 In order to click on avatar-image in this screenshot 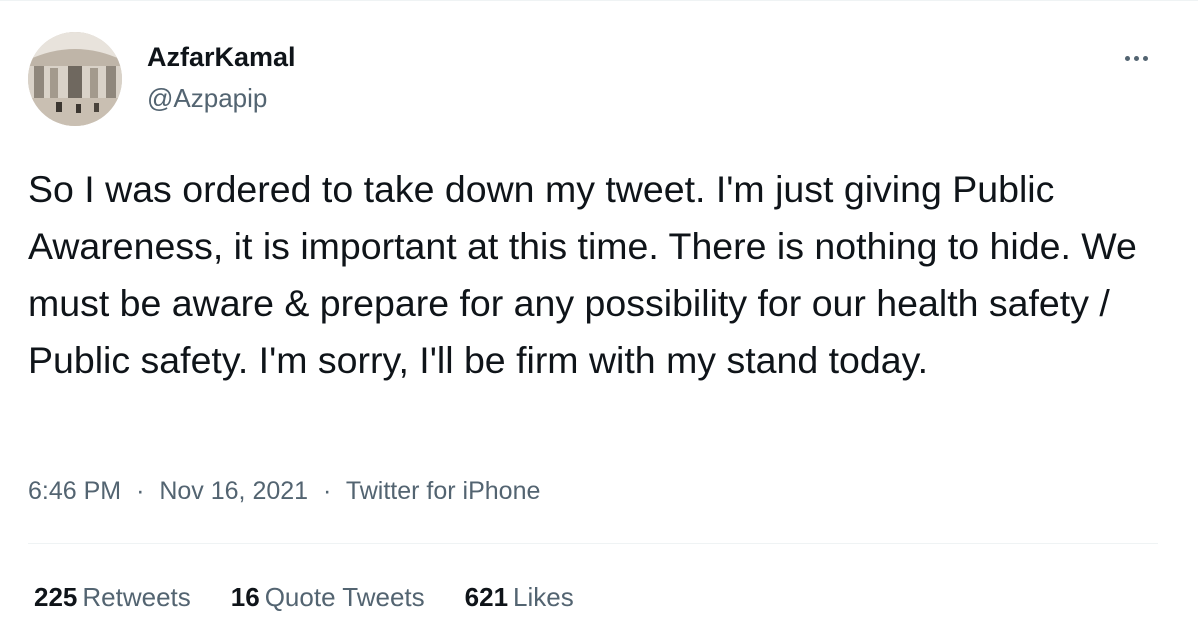, I will do `click(75, 79)`.